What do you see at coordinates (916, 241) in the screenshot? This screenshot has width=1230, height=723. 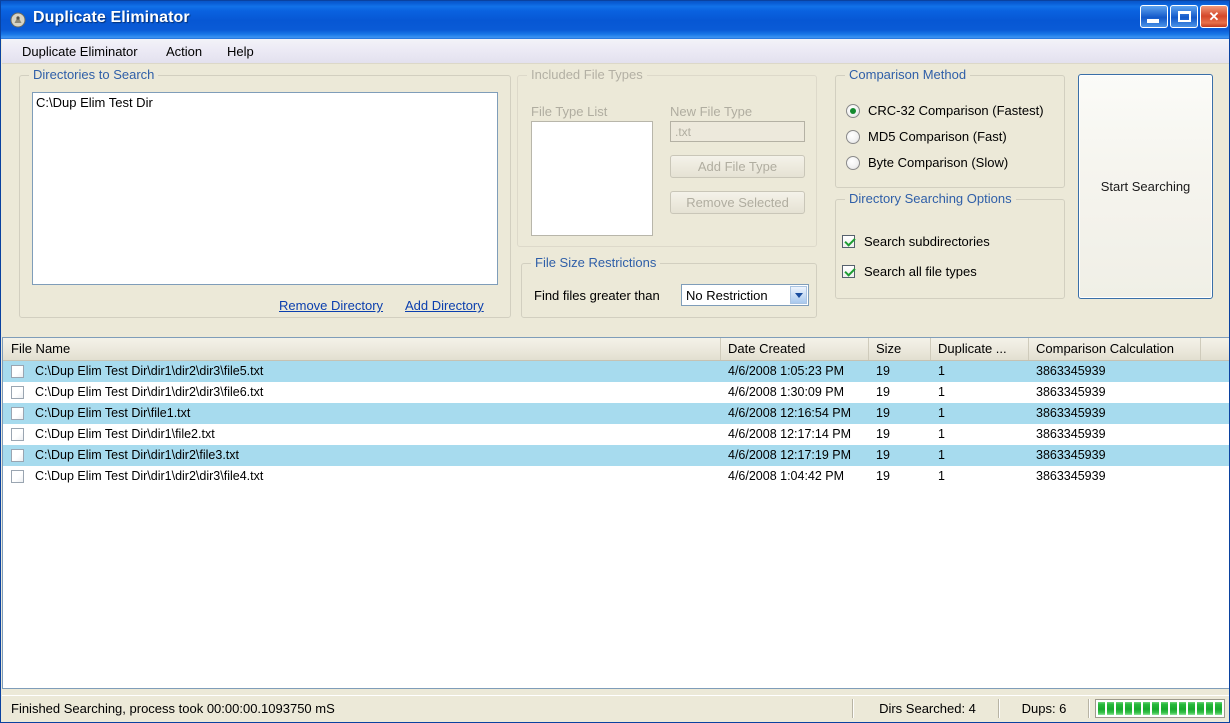 I see `checkbox-search-subdirectories: Search subdirectories` at bounding box center [916, 241].